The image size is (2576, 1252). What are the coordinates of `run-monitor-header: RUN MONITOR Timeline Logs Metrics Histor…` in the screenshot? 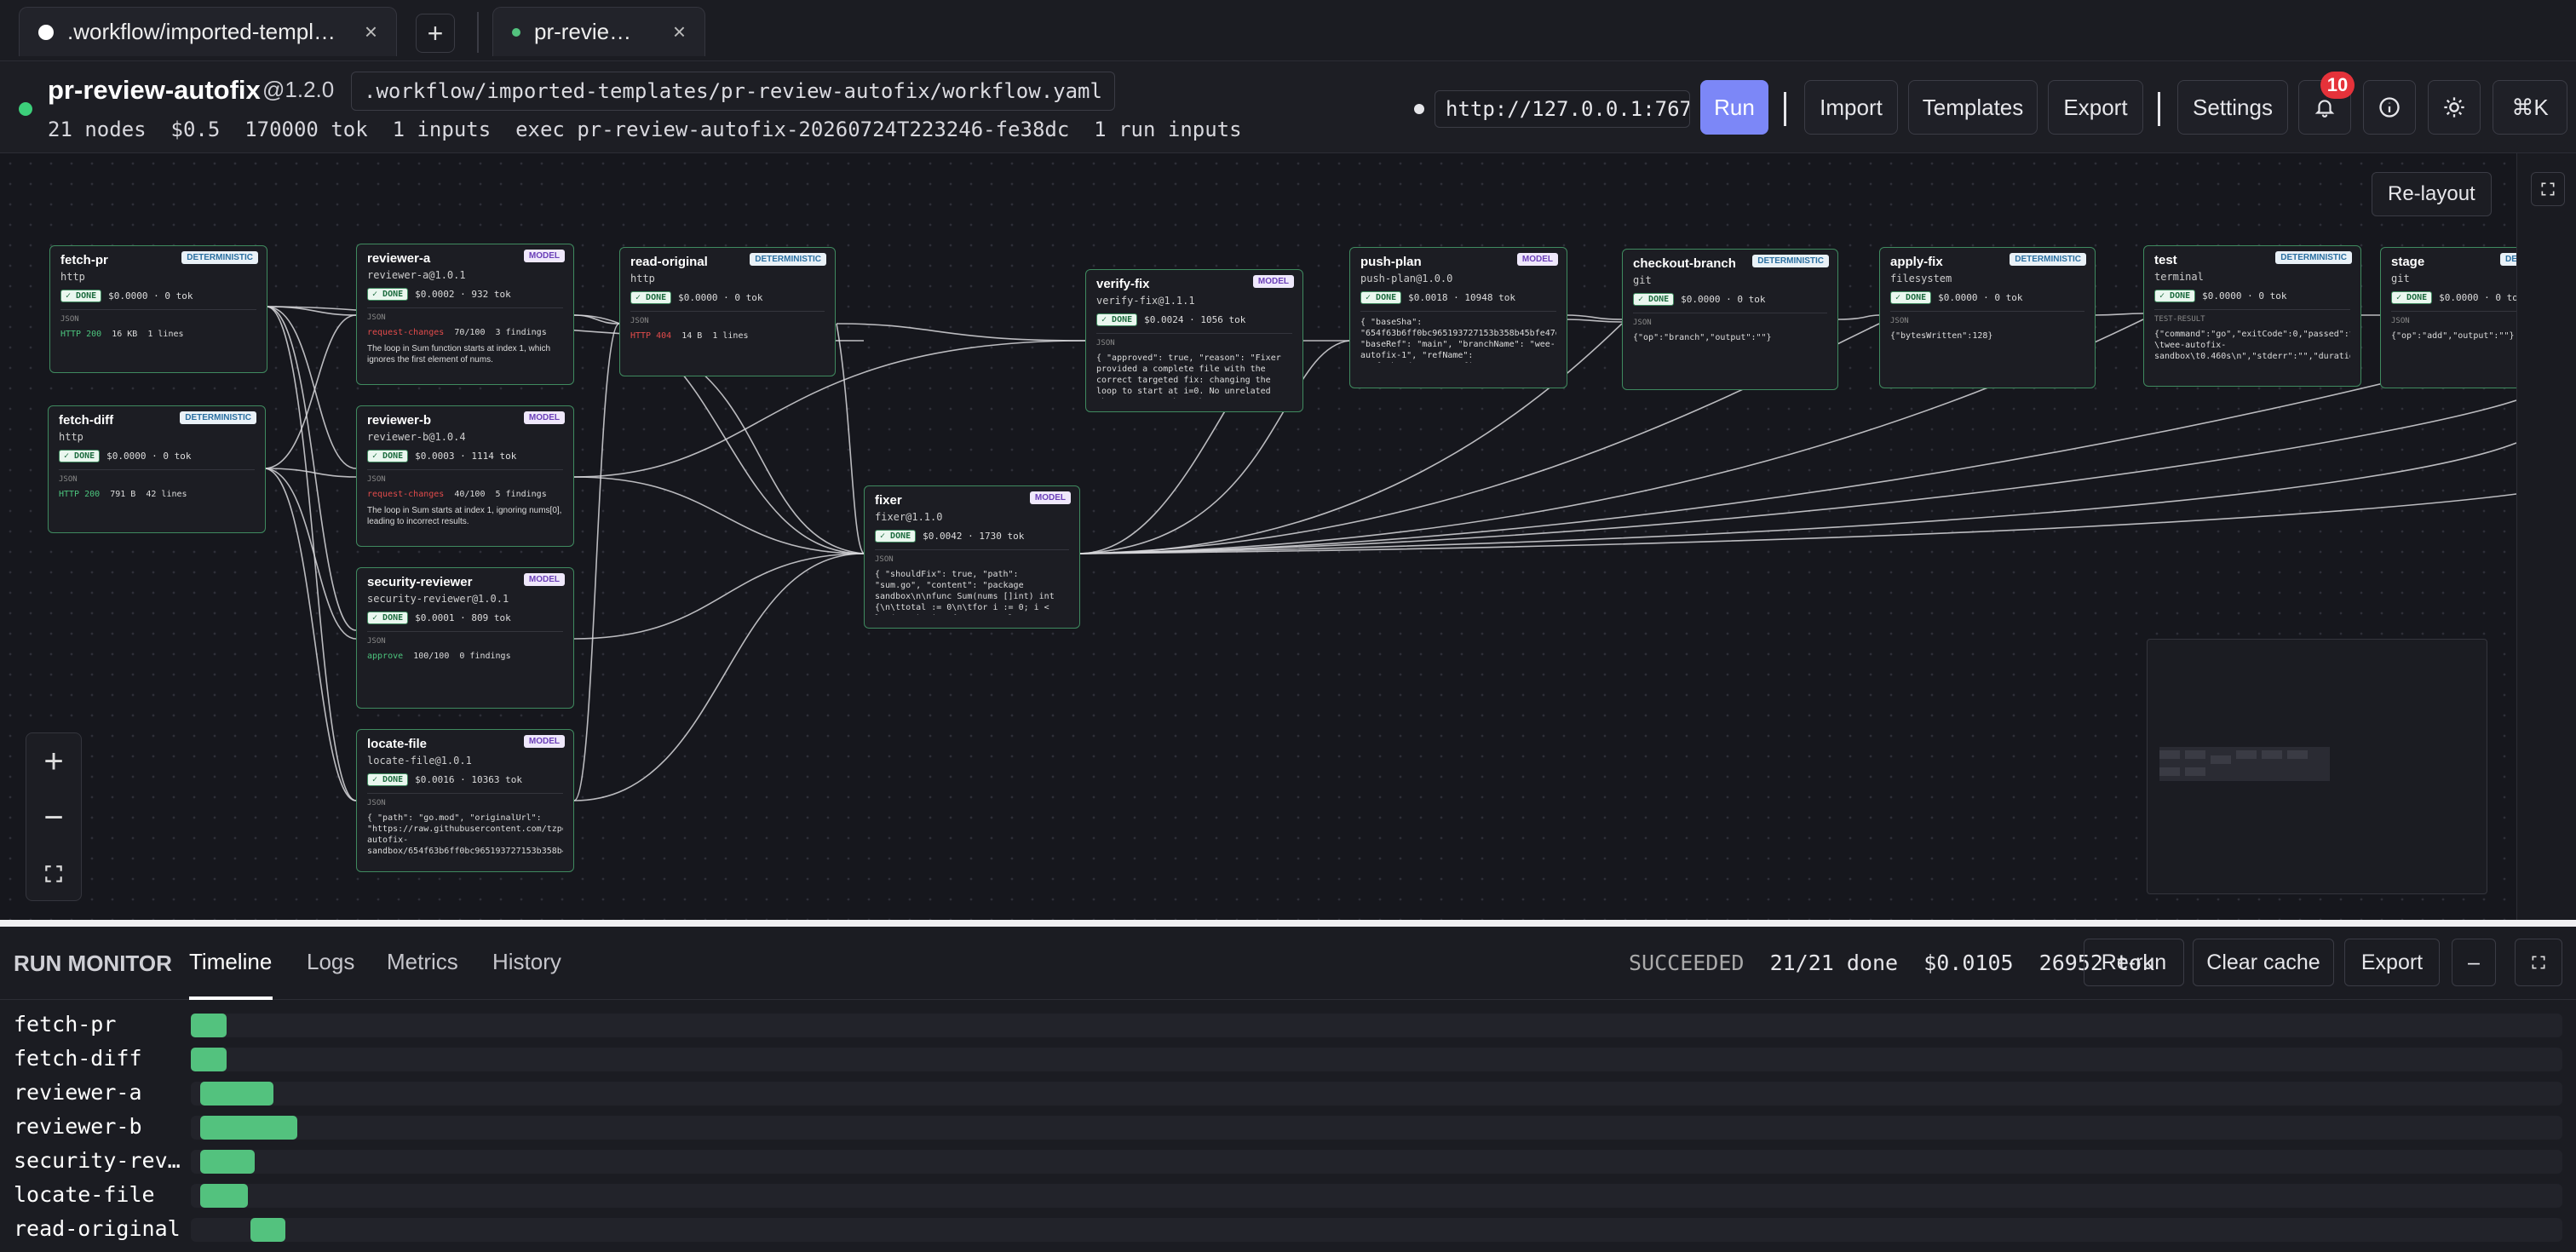 It's located at (1288, 963).